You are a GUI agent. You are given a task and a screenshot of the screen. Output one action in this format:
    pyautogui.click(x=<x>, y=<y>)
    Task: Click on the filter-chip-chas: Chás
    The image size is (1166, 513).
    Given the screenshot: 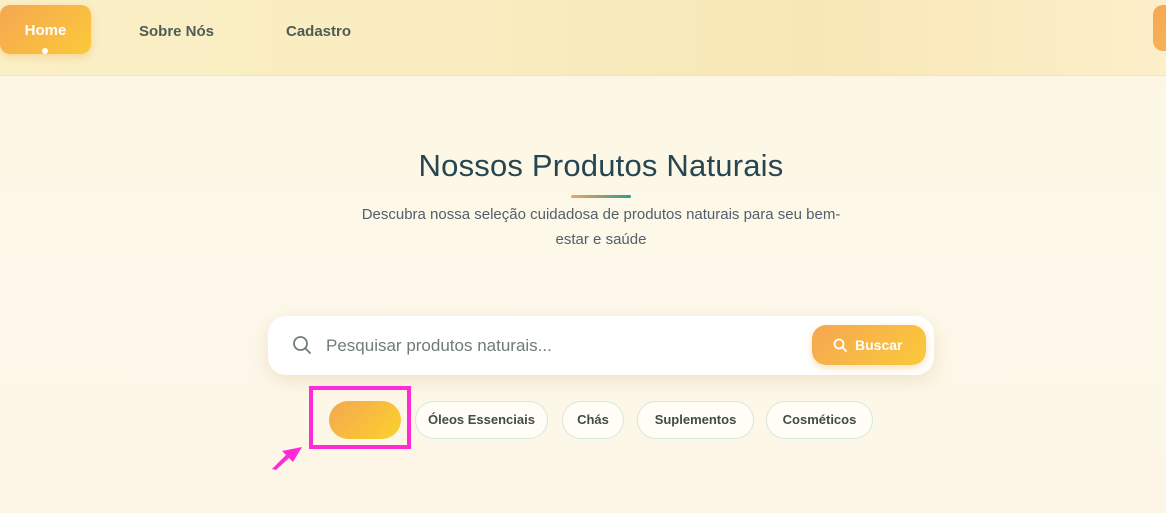 What is the action you would take?
    pyautogui.click(x=593, y=420)
    